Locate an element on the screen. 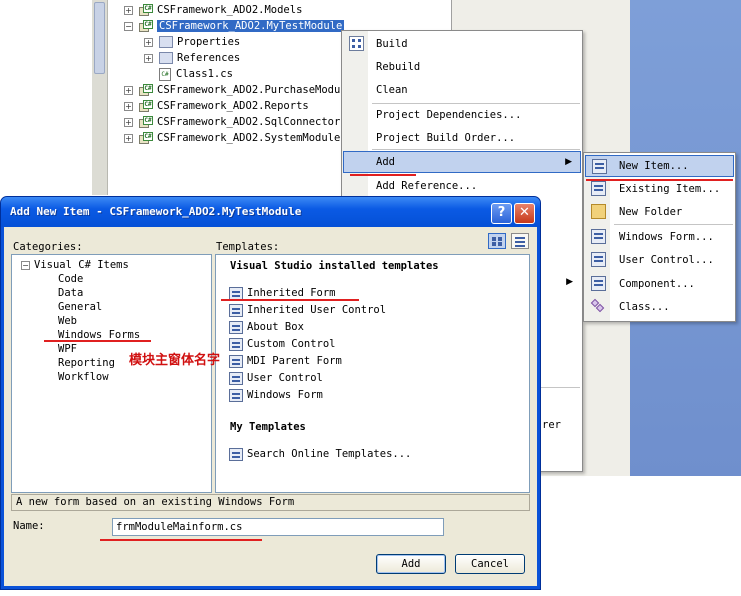 This screenshot has width=741, height=596. menu-item-build: Build is located at coordinates (462, 44).